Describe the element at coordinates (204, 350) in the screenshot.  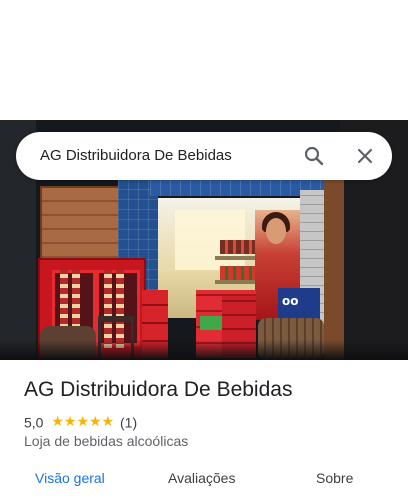
I see `photo-floor-shadow` at that location.